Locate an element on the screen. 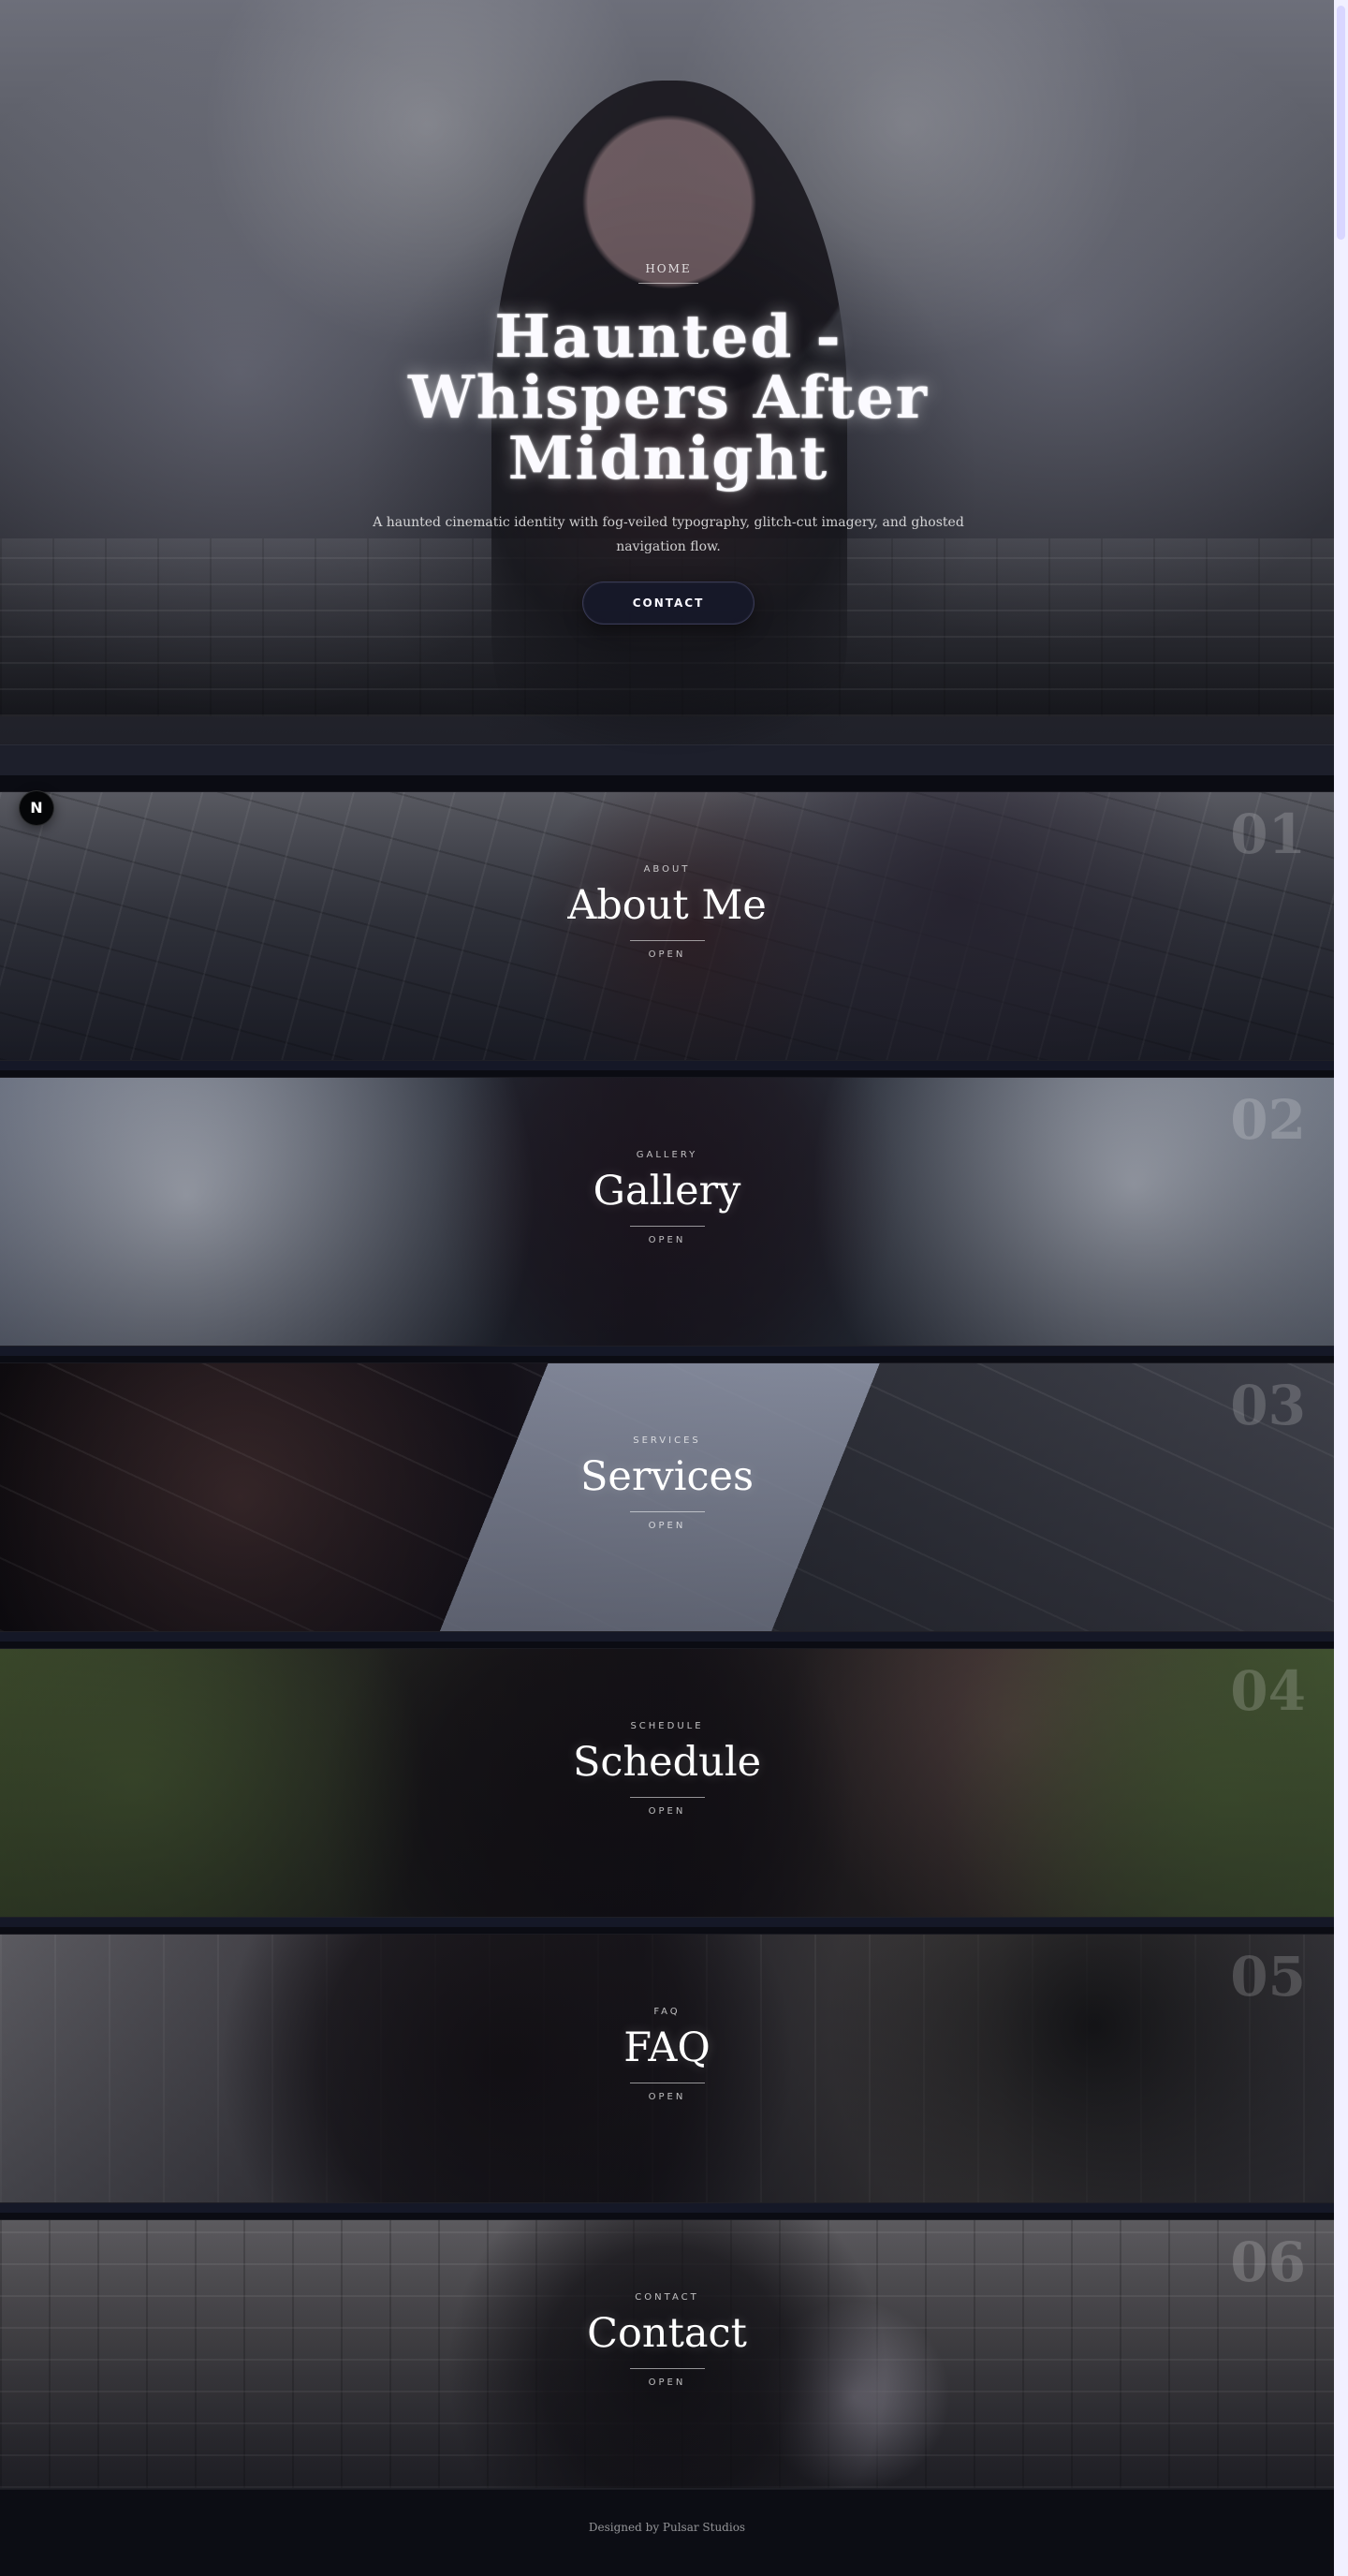 Image resolution: width=1348 pixels, height=2576 pixels. schedule-number: 04 is located at coordinates (1268, 1691).